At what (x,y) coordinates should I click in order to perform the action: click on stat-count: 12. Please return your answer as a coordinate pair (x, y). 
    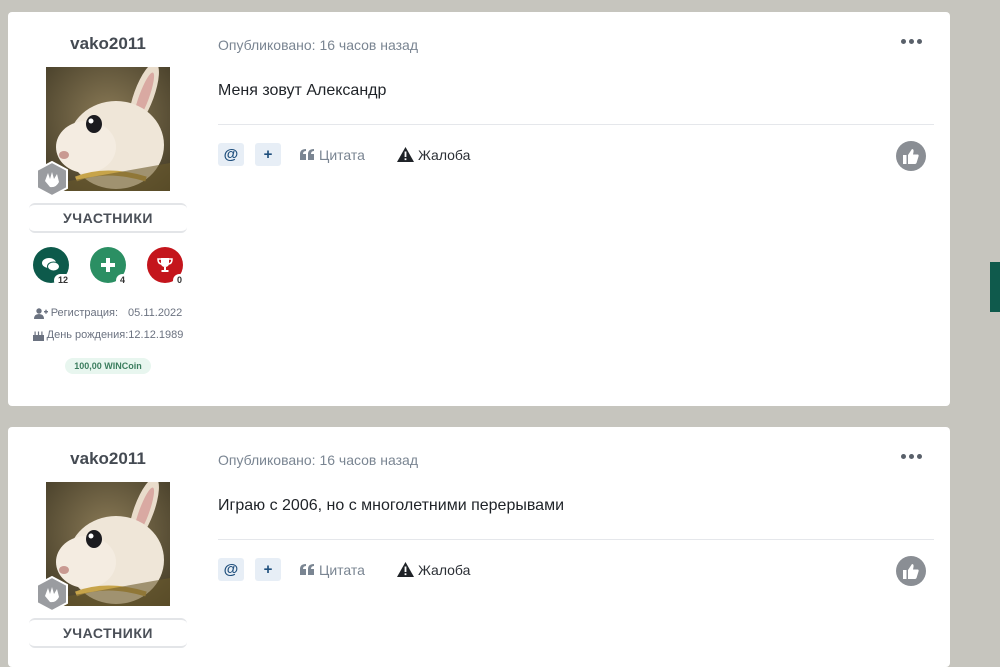
    Looking at the image, I should click on (62, 280).